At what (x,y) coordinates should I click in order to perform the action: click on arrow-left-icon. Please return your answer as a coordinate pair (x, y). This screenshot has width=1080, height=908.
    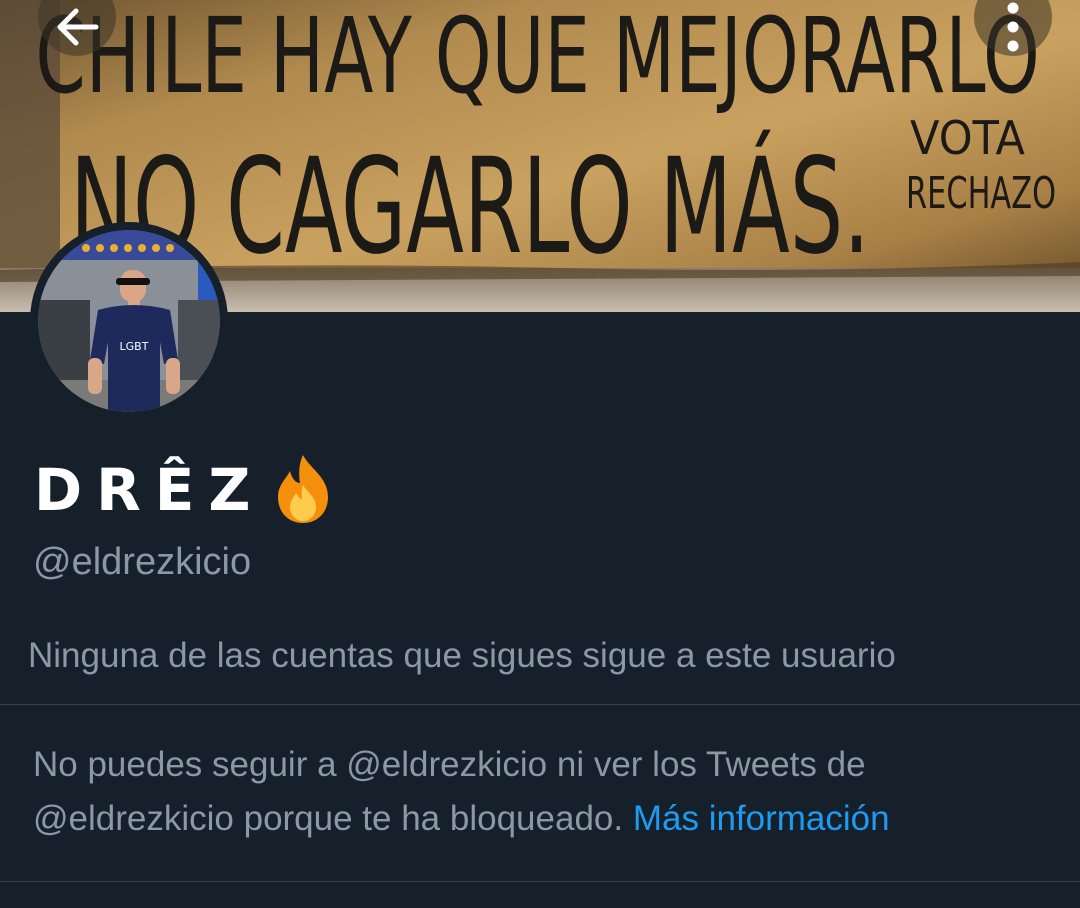
    Looking at the image, I should click on (77, 27).